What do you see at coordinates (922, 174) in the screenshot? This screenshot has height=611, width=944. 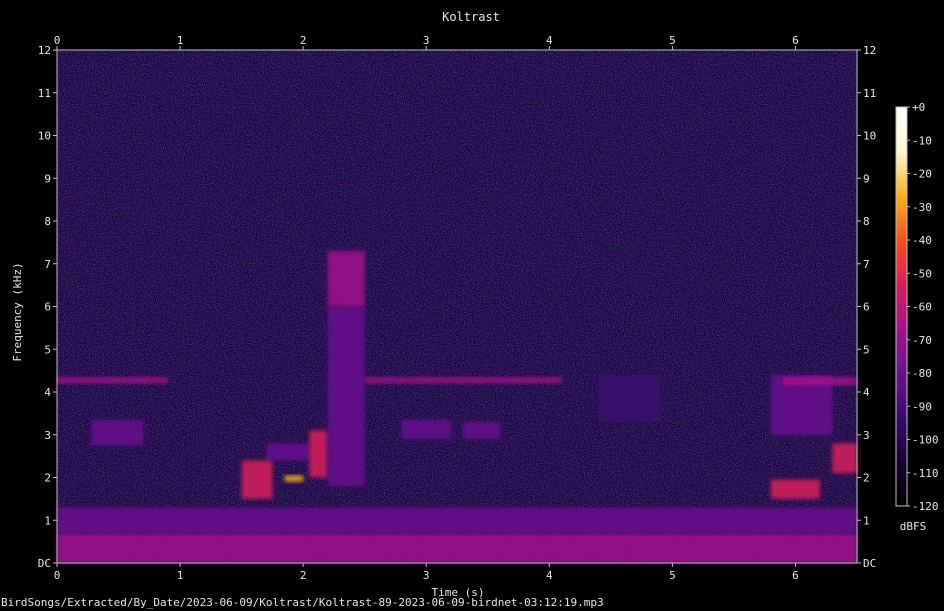 I see `colorbar-tick-label: -20` at bounding box center [922, 174].